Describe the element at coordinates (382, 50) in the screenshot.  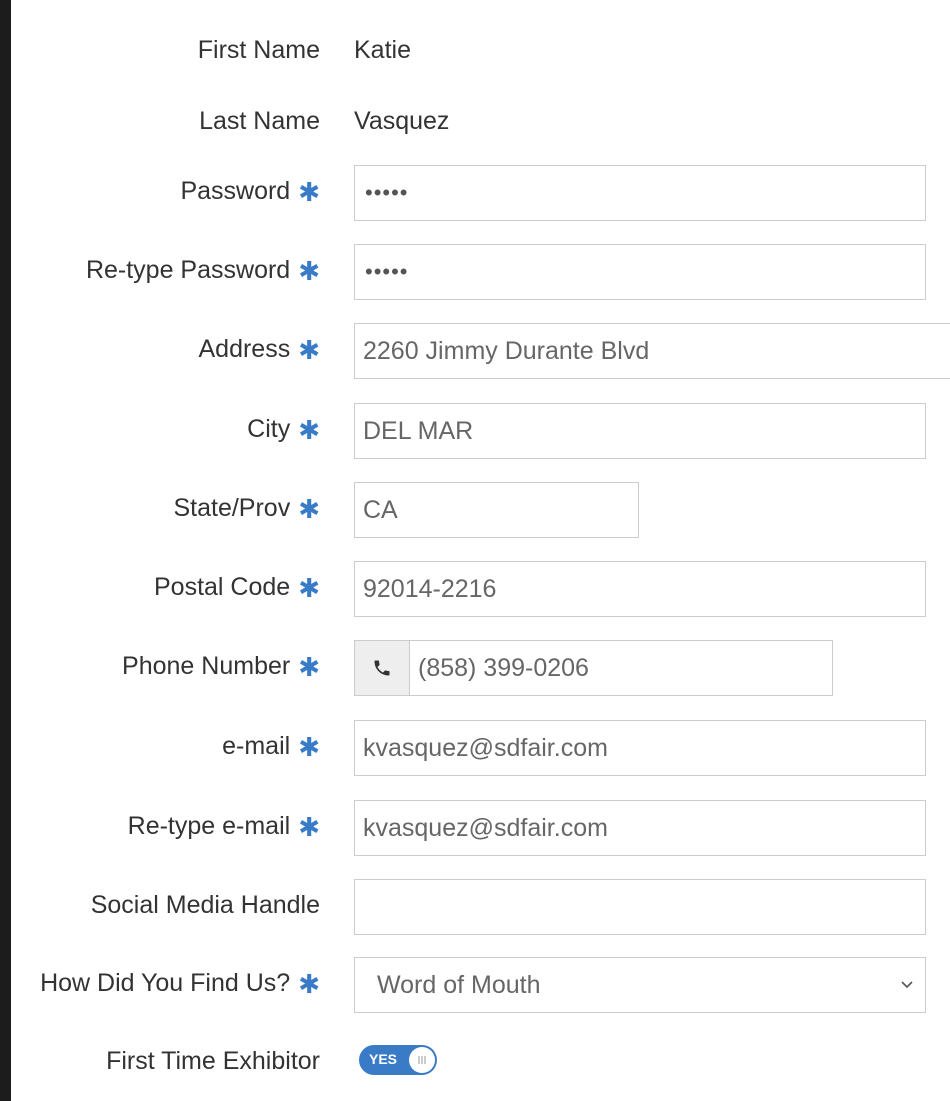
I see `first-name-value: Katie` at that location.